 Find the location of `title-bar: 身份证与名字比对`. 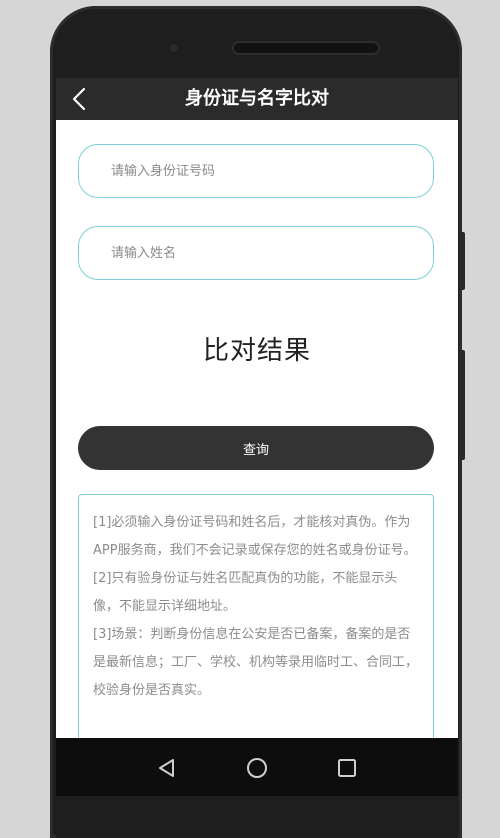

title-bar: 身份证与名字比对 is located at coordinates (257, 99).